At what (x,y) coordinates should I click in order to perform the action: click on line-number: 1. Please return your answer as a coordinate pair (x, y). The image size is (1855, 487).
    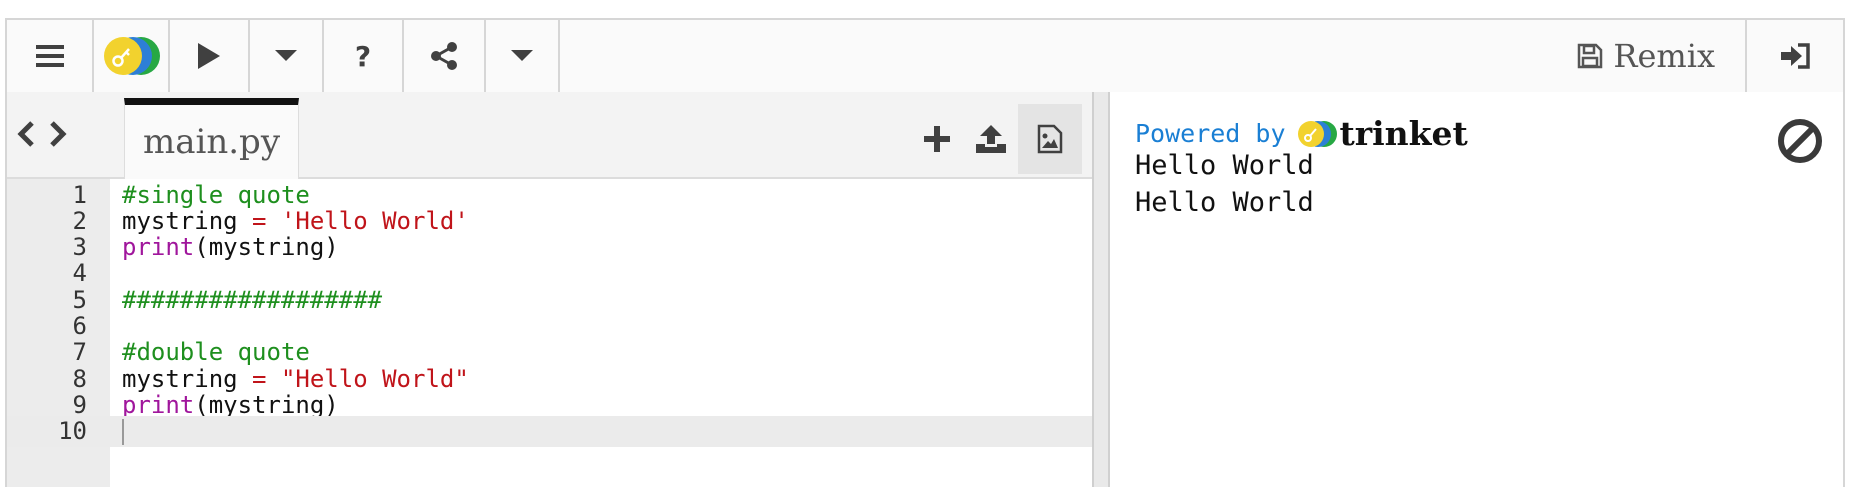
    Looking at the image, I should click on (79, 194).